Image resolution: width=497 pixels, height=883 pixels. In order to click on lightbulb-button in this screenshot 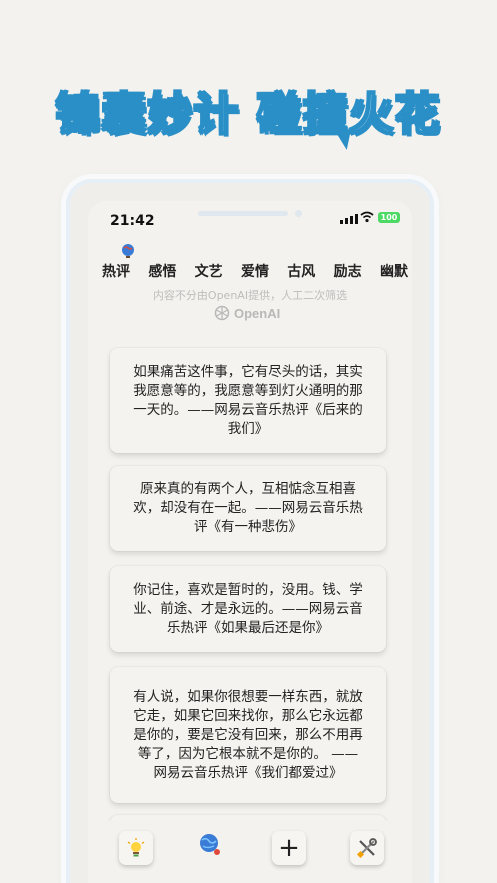, I will do `click(136, 848)`.